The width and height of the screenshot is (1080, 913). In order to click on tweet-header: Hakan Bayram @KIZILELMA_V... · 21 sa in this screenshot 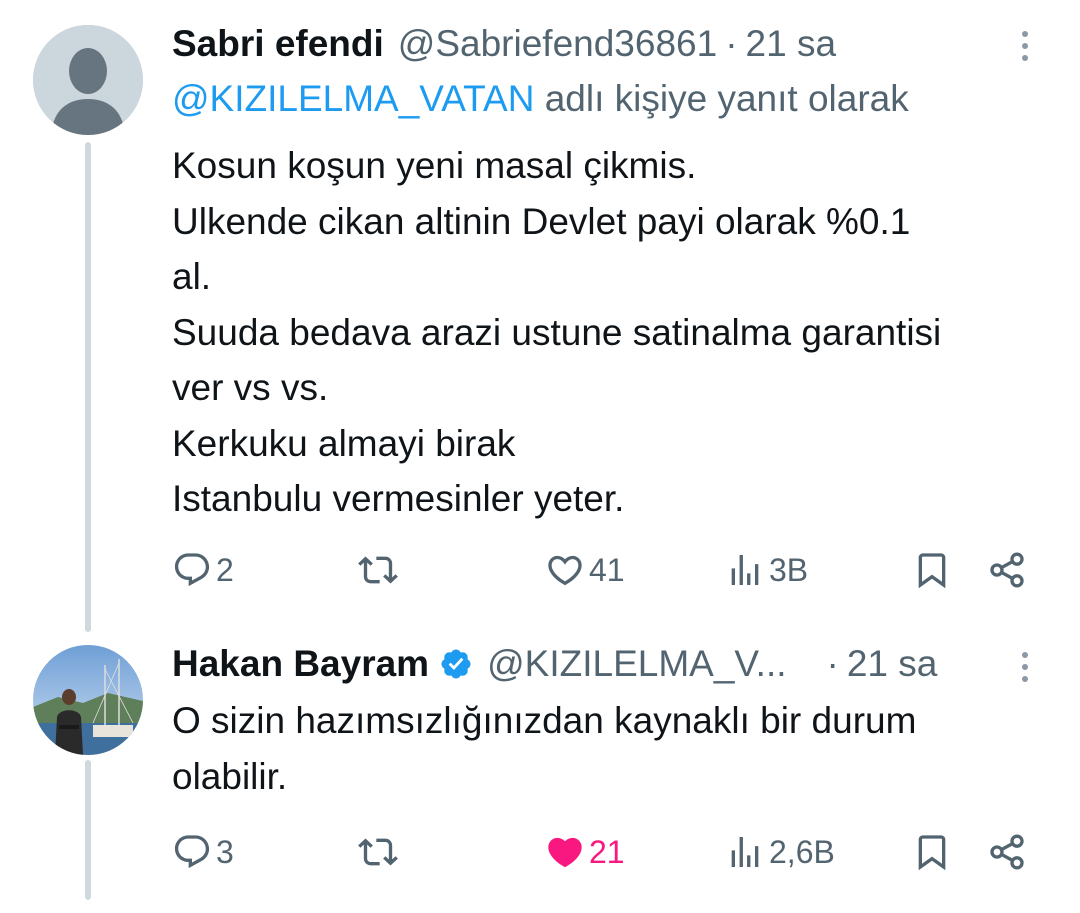, I will do `click(587, 664)`.